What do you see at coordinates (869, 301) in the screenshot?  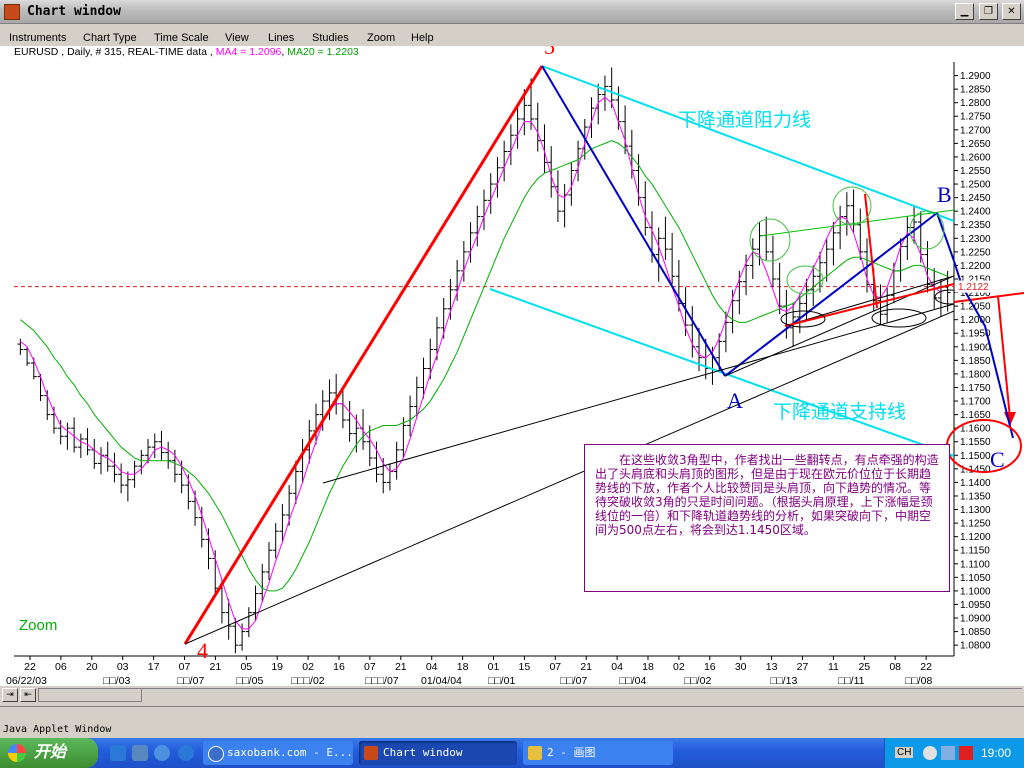 I see `triangle-lower-line` at bounding box center [869, 301].